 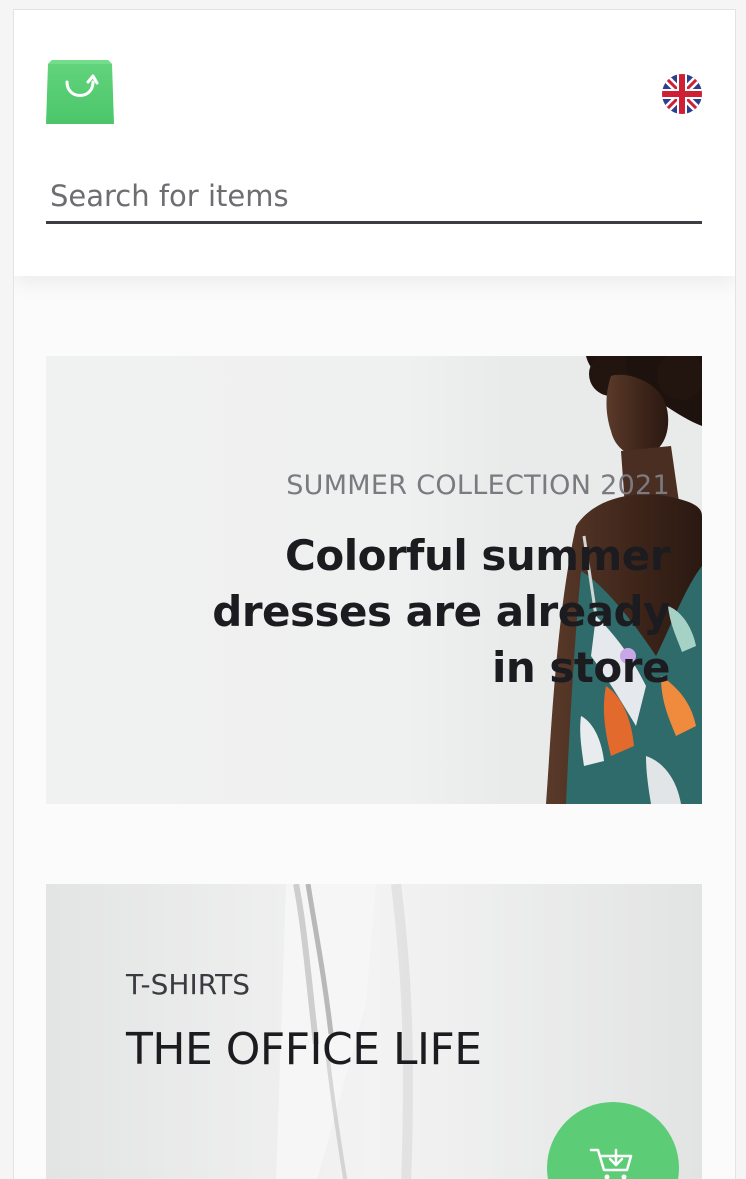 I want to click on banner-title: THE OFFICE LIFE, so click(x=304, y=1049).